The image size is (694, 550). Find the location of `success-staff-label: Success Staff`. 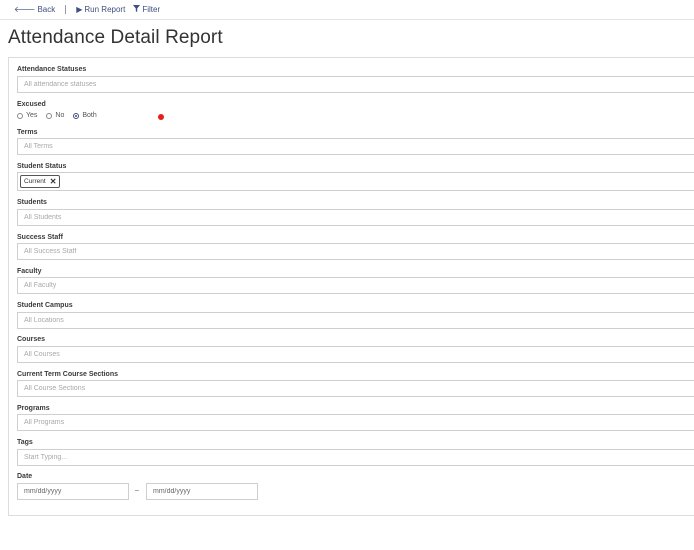

success-staff-label: Success Staff is located at coordinates (40, 237).